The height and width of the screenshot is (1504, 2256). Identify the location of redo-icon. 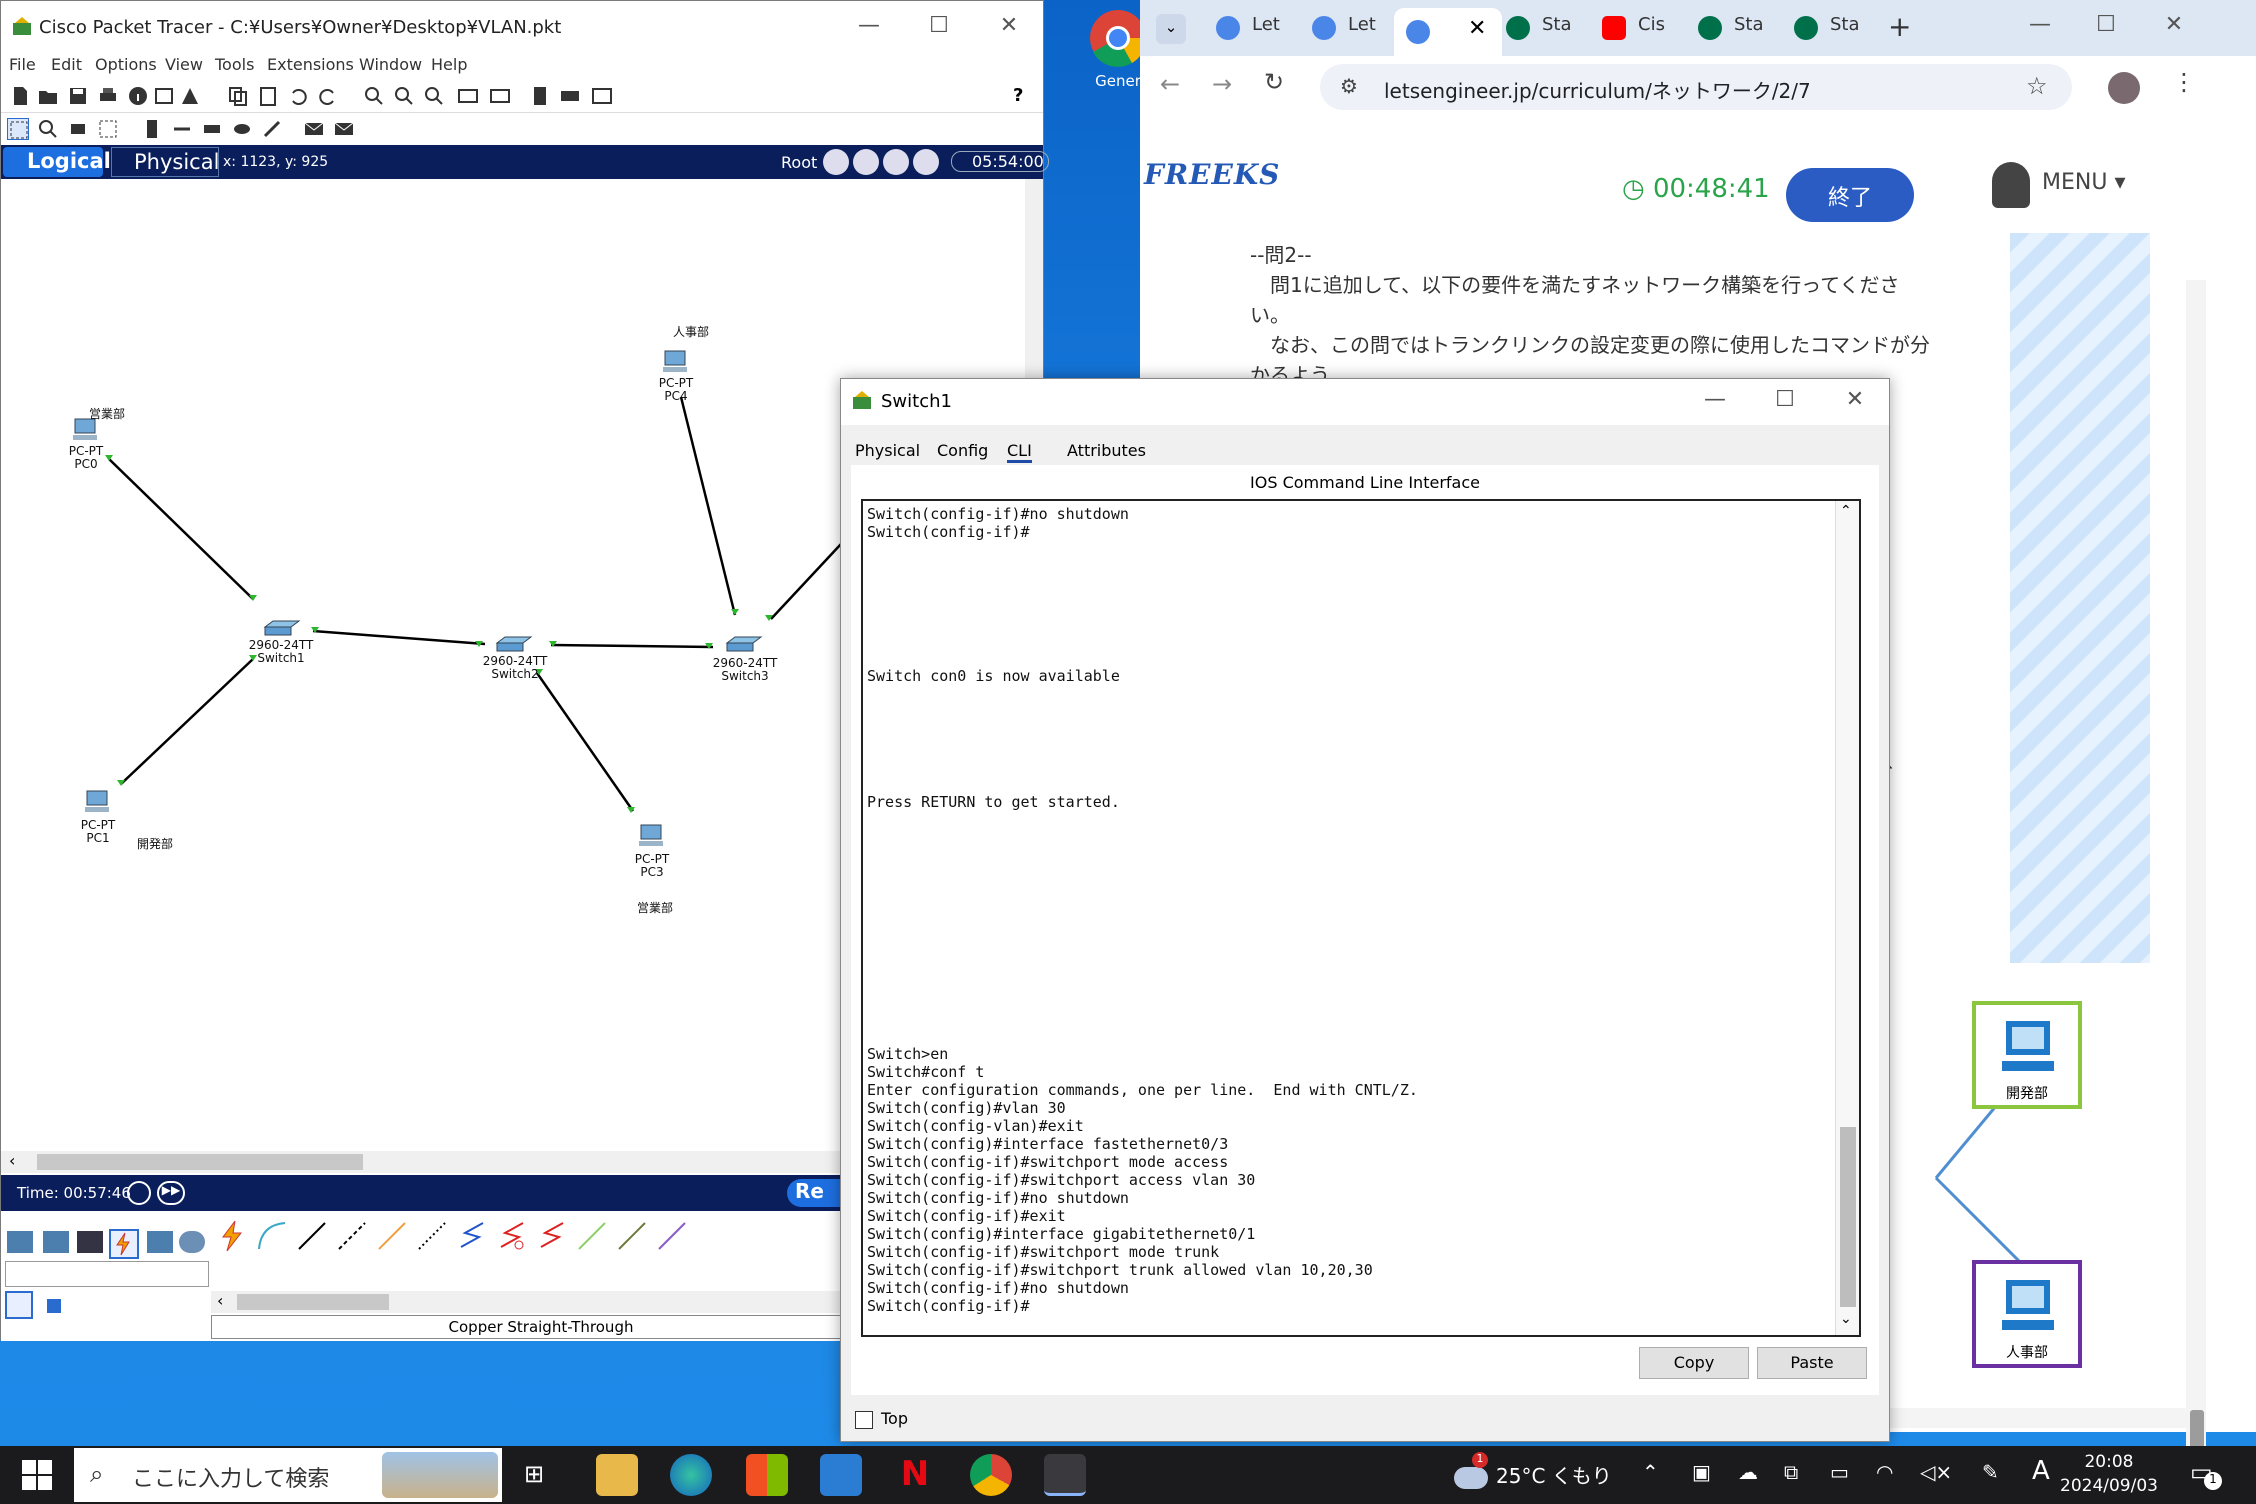
(328, 96).